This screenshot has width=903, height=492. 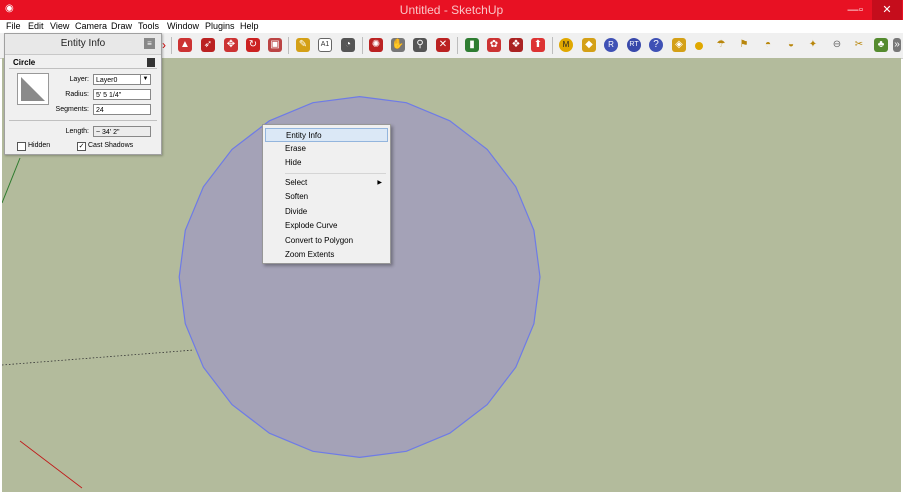 What do you see at coordinates (319, 240) in the screenshot?
I see `menu-item-label: Convert to Polygon` at bounding box center [319, 240].